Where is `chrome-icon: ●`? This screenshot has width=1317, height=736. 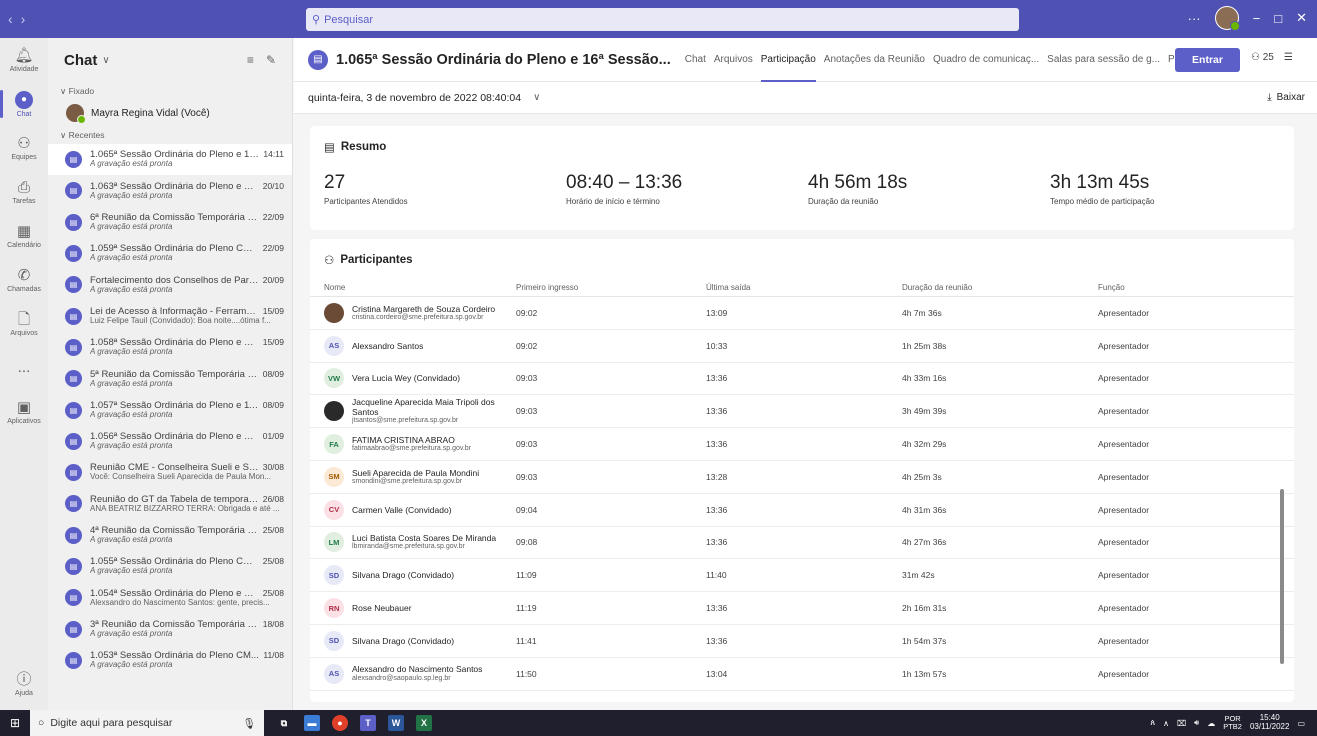
chrome-icon: ● is located at coordinates (340, 723).